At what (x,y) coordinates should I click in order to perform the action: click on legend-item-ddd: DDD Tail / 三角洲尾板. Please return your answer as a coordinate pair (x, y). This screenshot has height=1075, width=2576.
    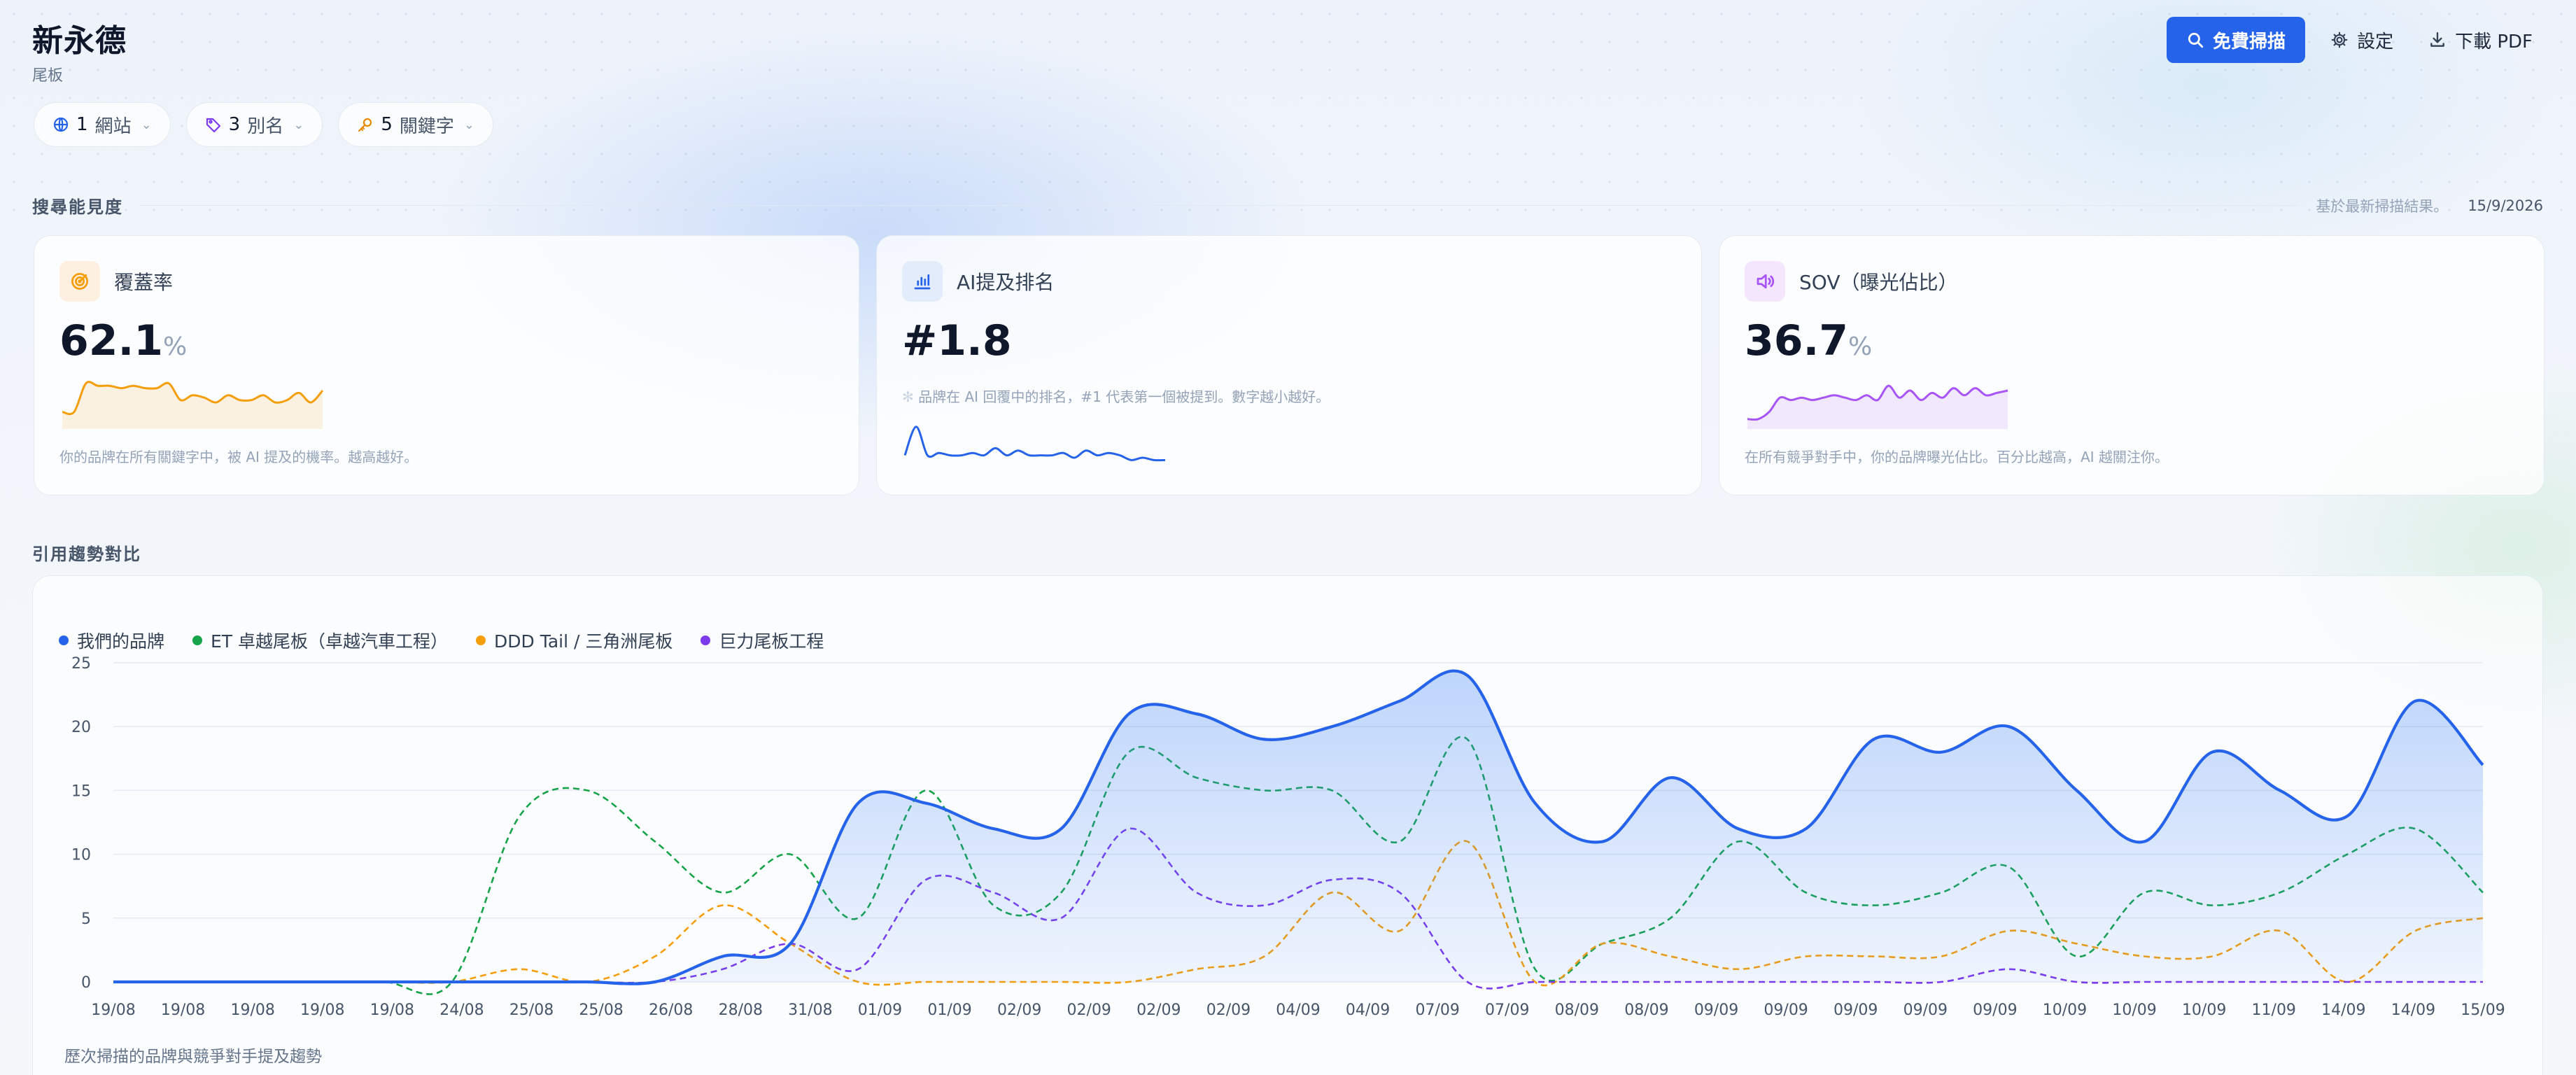
    Looking at the image, I should click on (574, 640).